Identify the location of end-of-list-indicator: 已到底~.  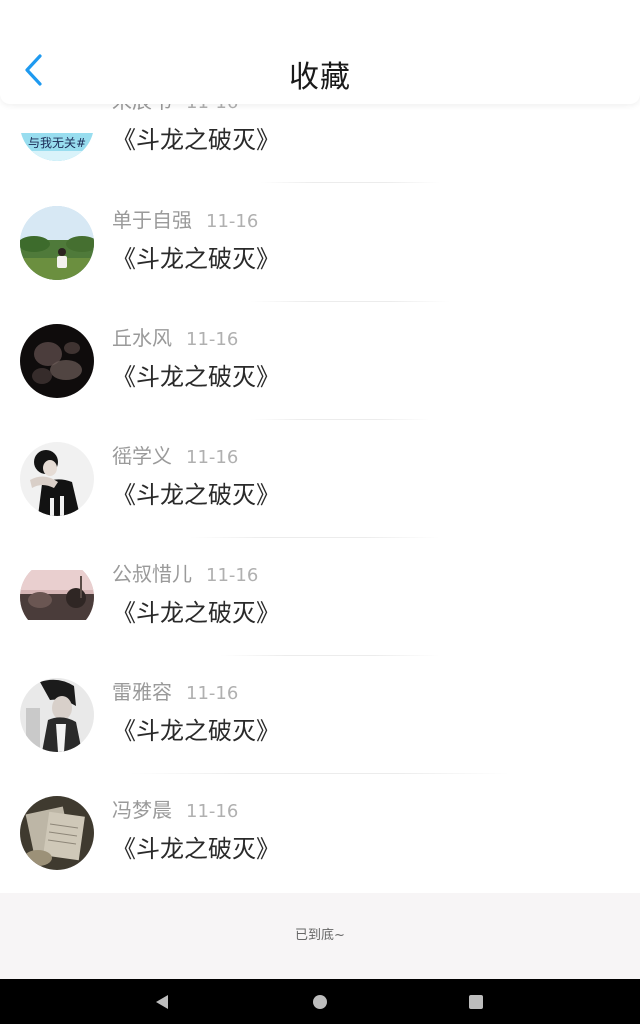
(320, 936).